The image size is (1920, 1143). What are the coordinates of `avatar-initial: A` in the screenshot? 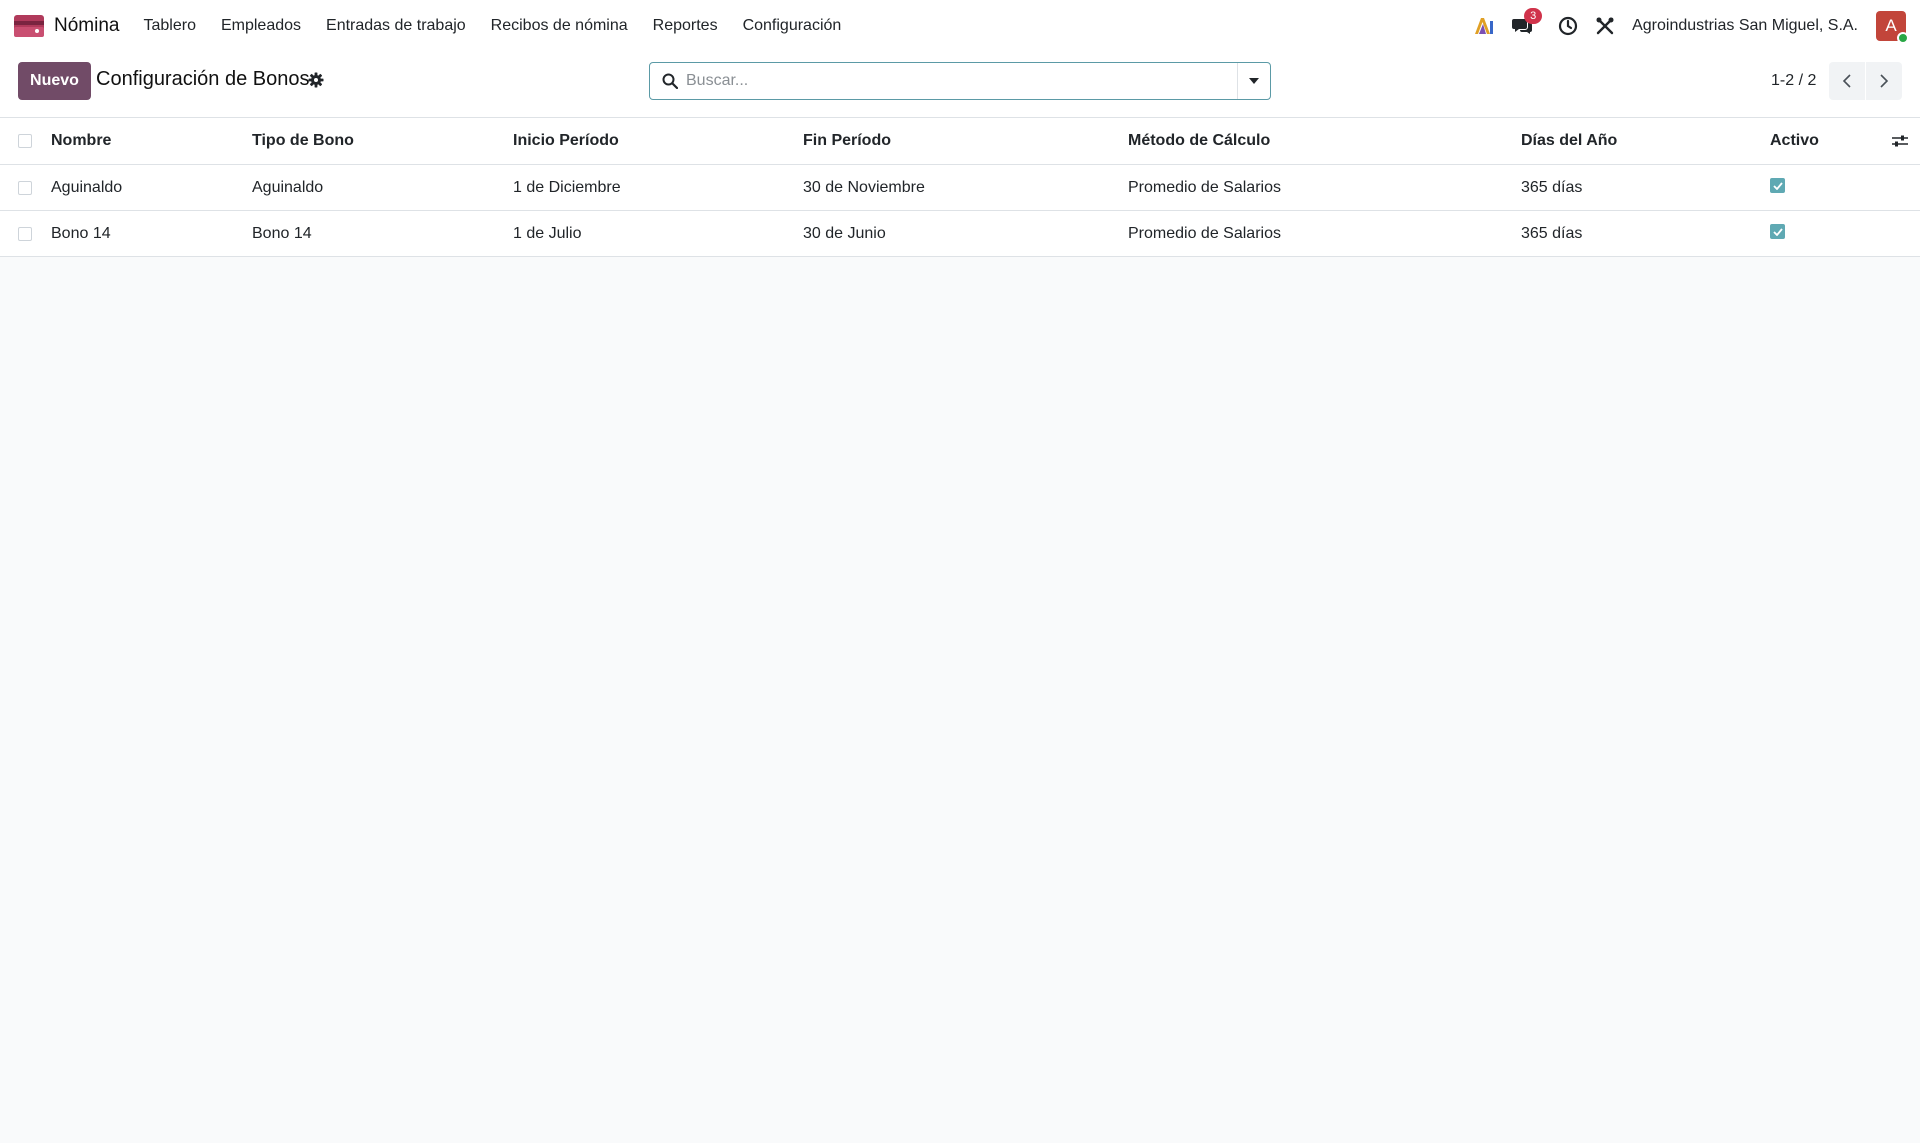 It's located at (1891, 25).